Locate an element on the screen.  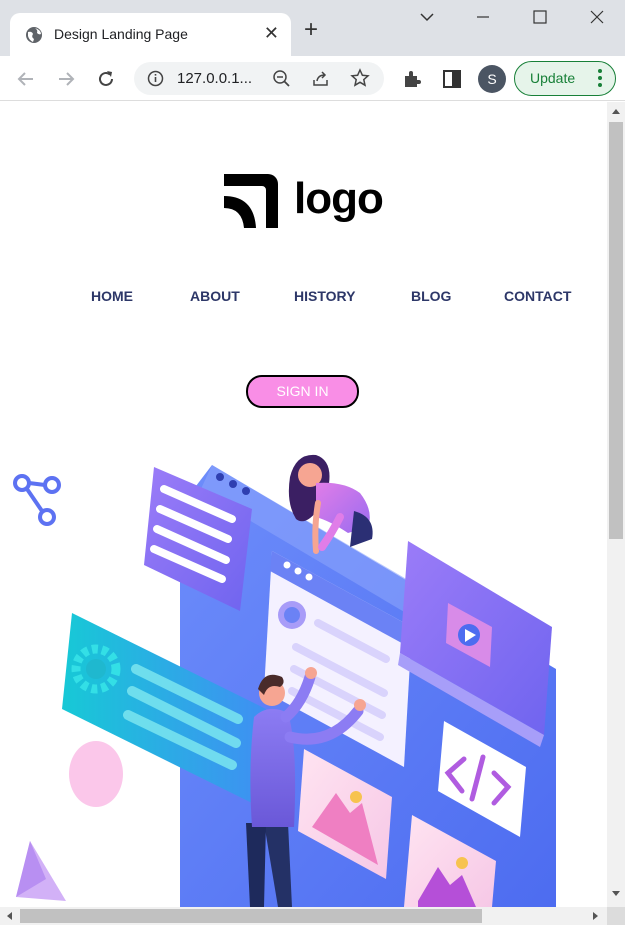
new-tab-button: + is located at coordinates (311, 30).